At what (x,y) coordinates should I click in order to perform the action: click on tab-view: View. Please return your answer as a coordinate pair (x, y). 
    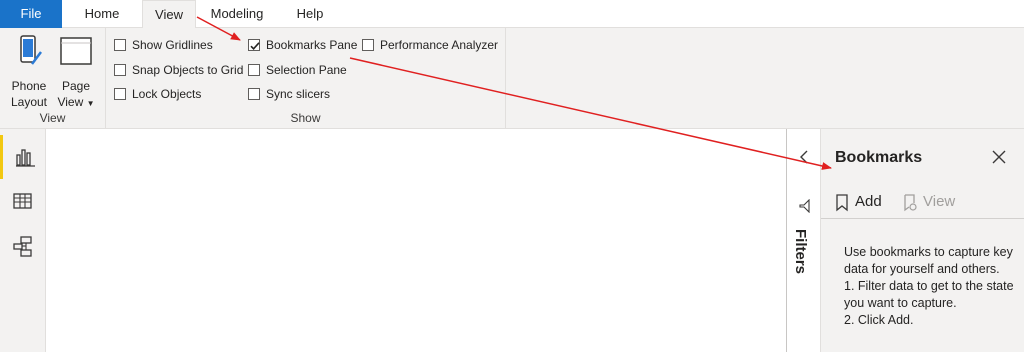
    Looking at the image, I should click on (169, 14).